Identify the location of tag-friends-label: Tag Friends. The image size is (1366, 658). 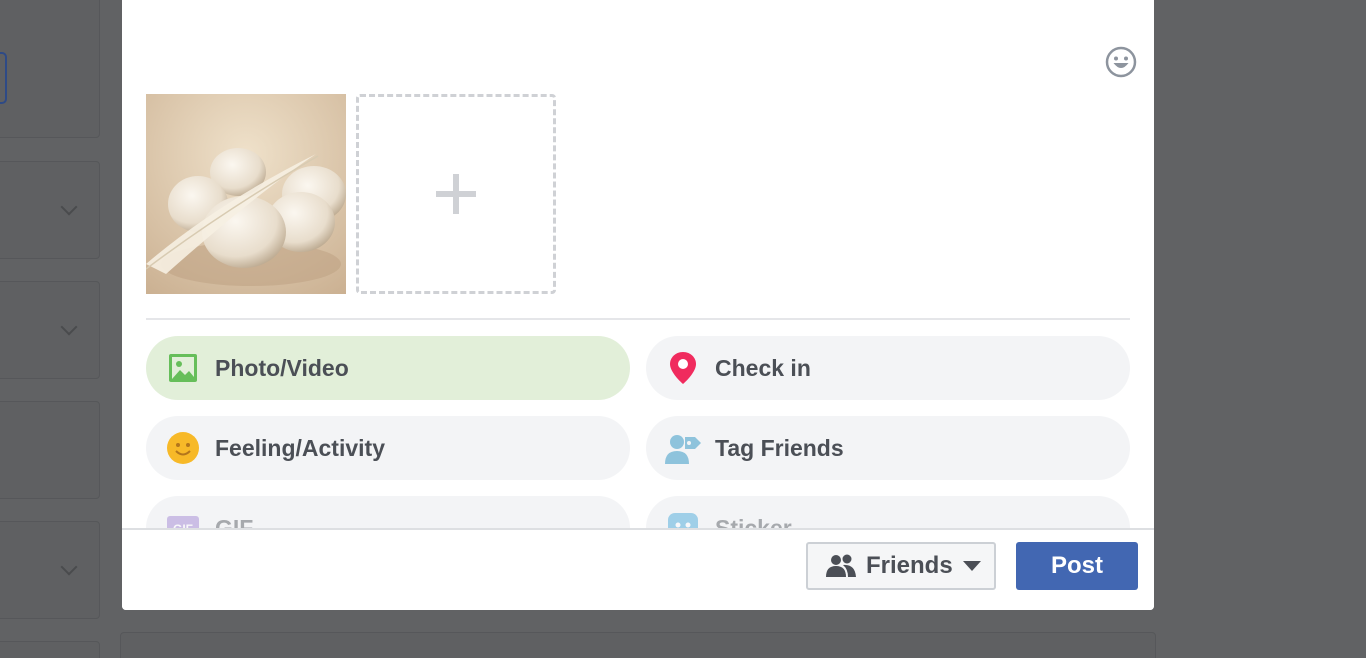
(779, 447).